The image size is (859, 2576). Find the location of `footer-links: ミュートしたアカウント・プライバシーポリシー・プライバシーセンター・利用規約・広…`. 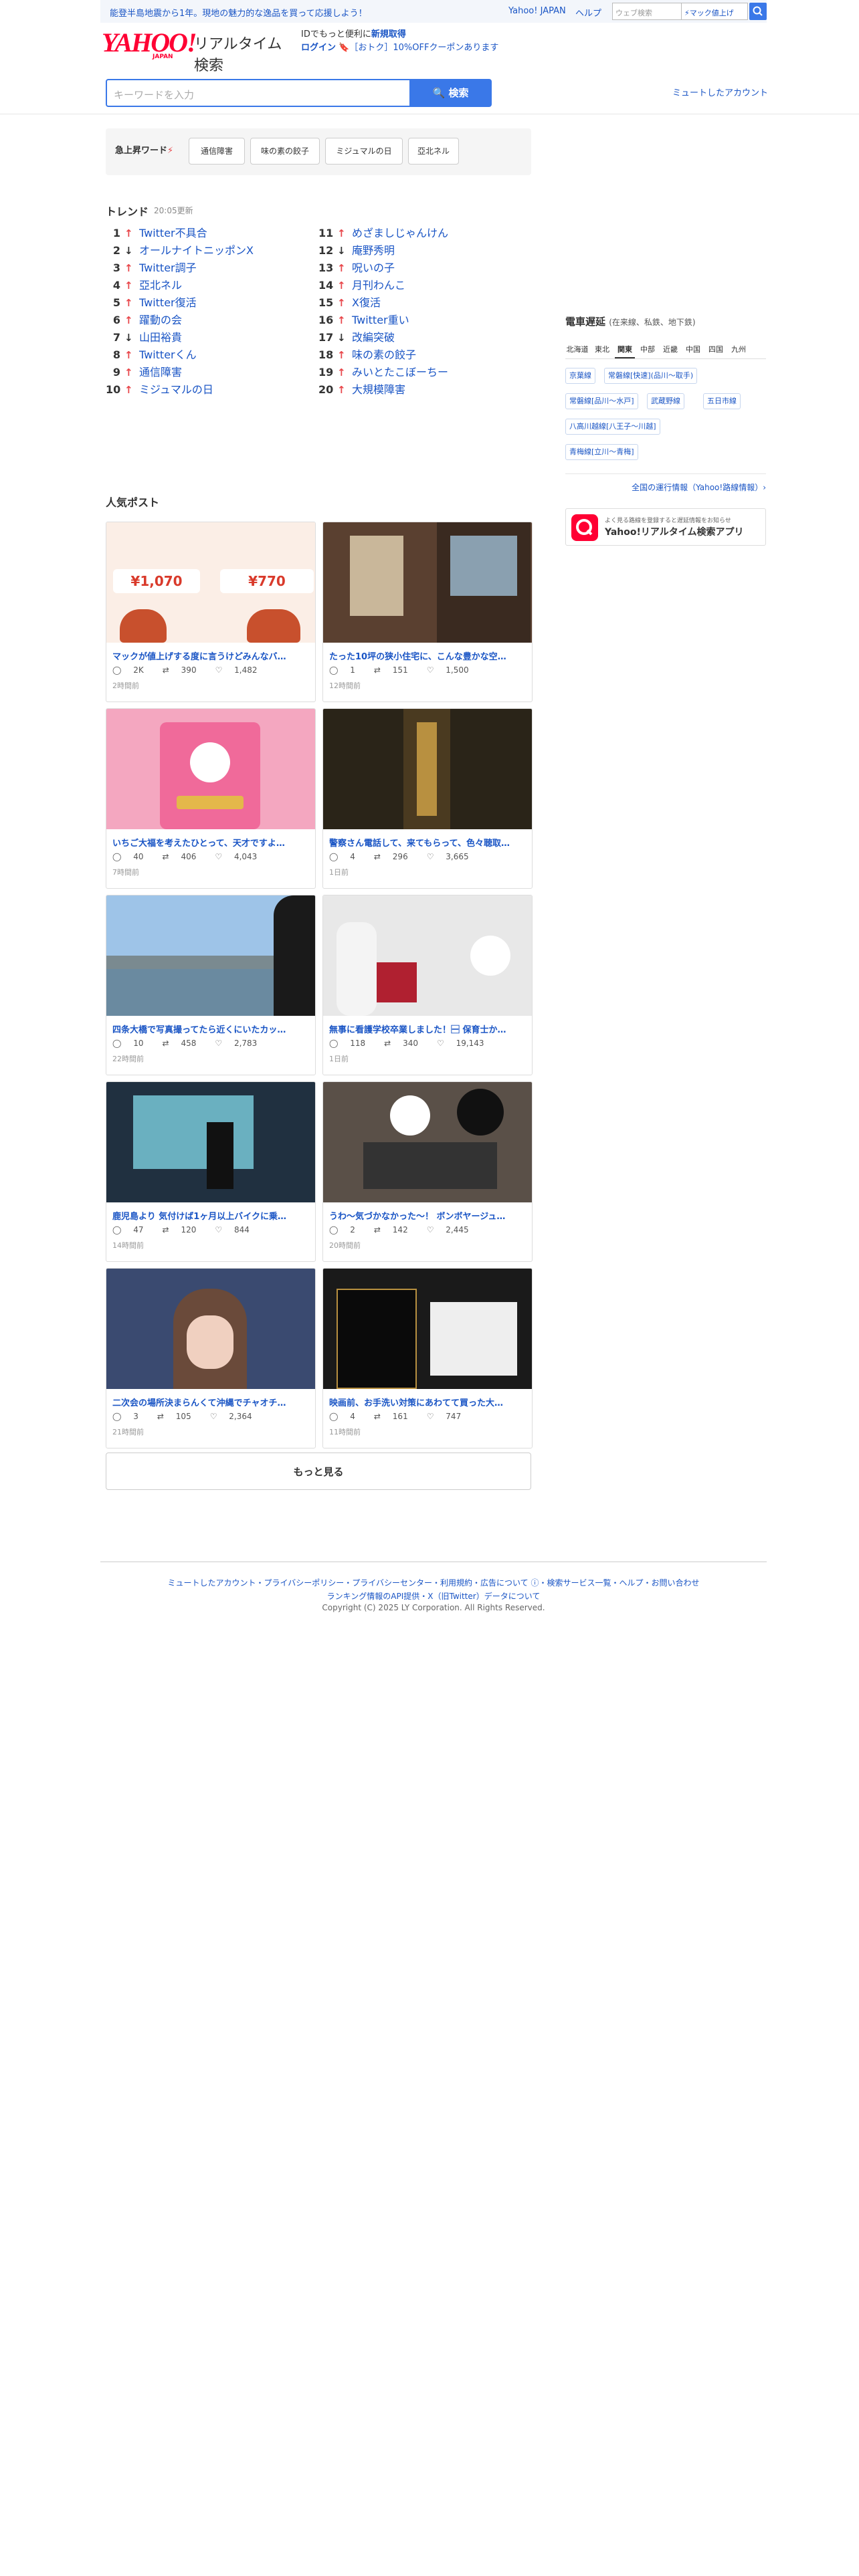

footer-links: ミュートしたアカウント・プライバシーポリシー・プライバシーセンター・利用規約・広… is located at coordinates (433, 1582).